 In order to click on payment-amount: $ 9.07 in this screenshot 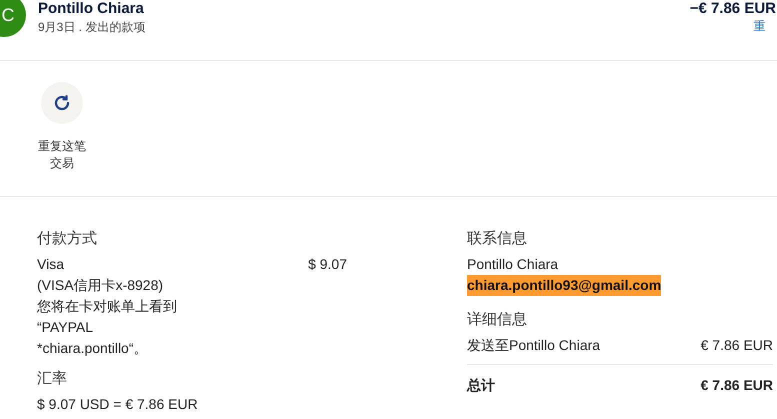, I will do `click(327, 264)`.